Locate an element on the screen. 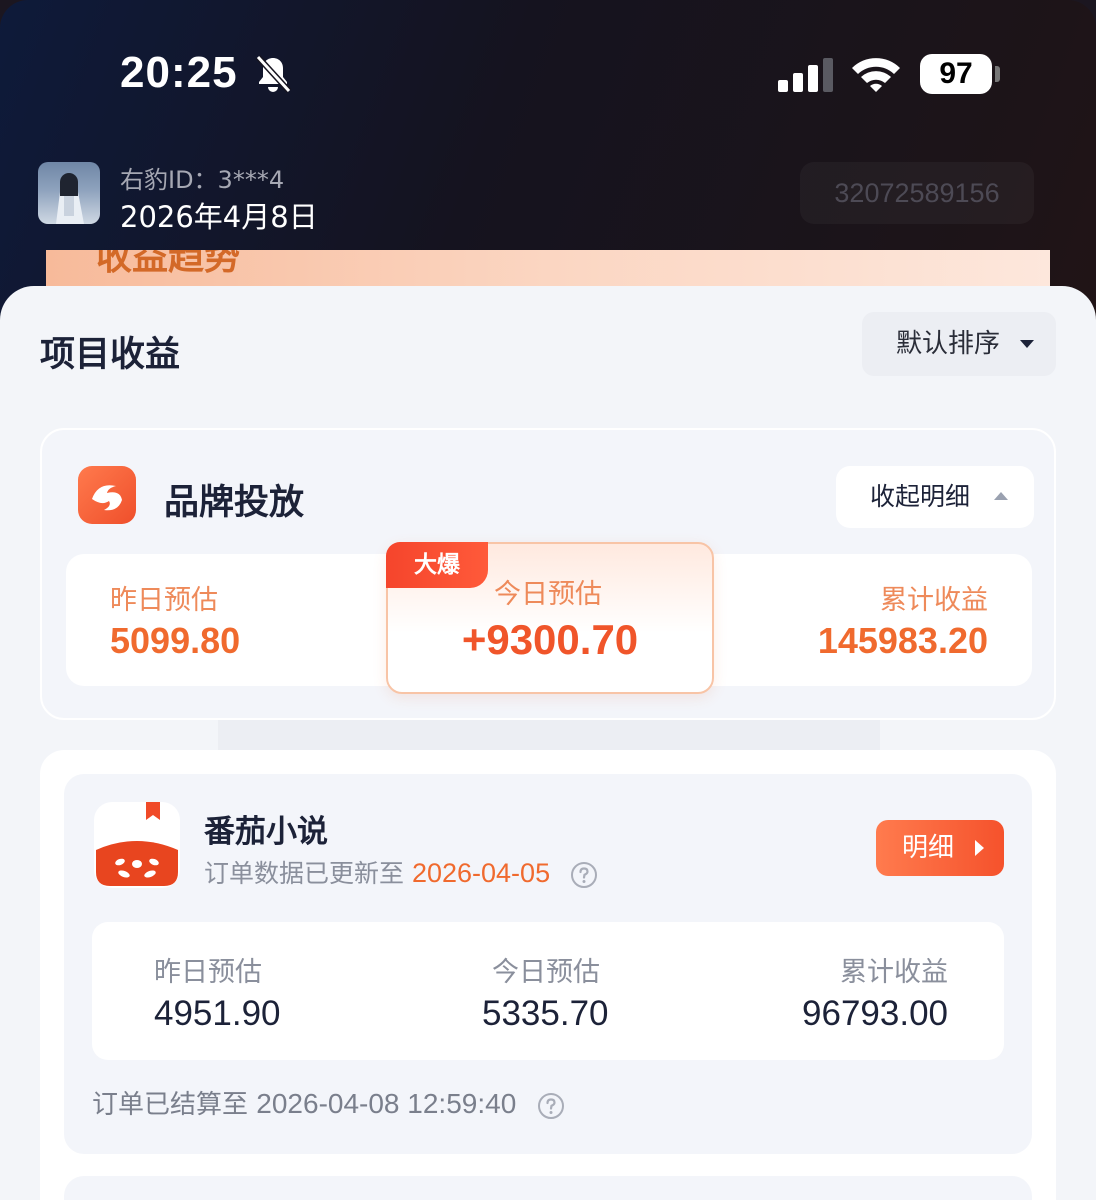 The height and width of the screenshot is (1200, 1096). brand-yesterday-label: 昨日预估 is located at coordinates (164, 600).